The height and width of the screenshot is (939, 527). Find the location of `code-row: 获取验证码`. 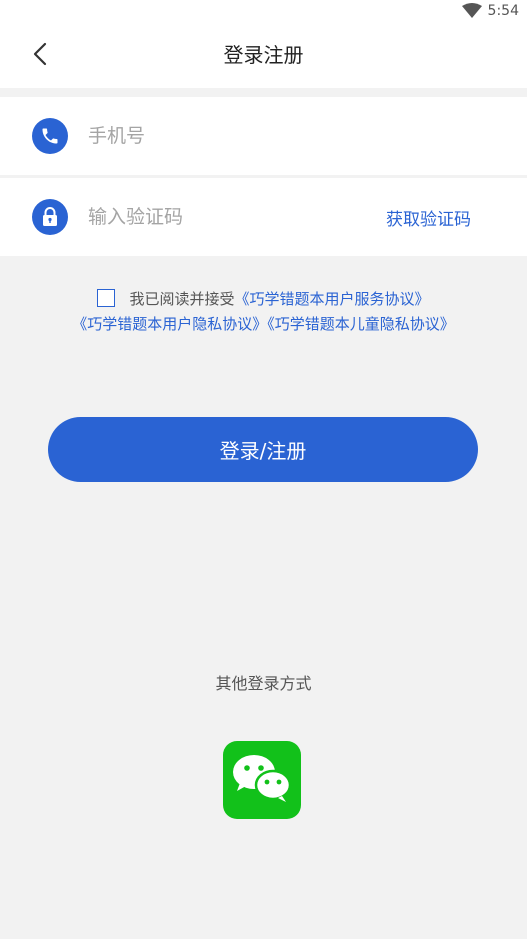

code-row: 获取验证码 is located at coordinates (263, 217).